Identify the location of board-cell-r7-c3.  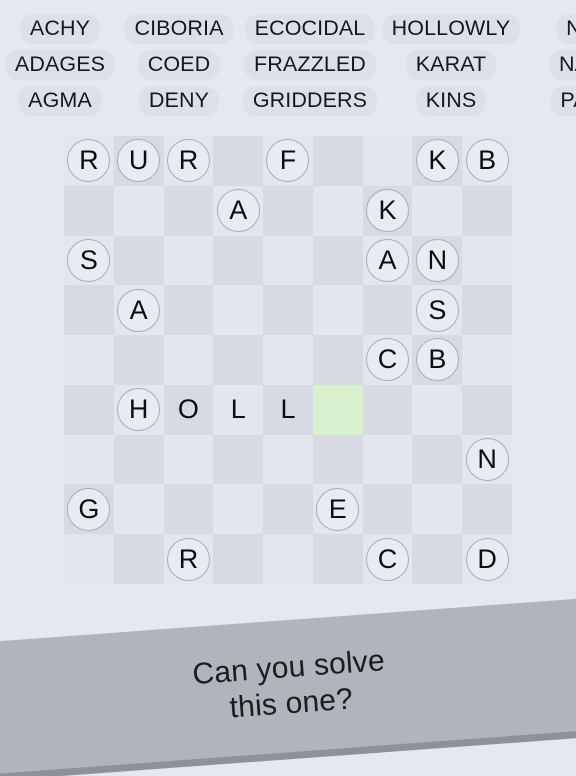
(238, 509).